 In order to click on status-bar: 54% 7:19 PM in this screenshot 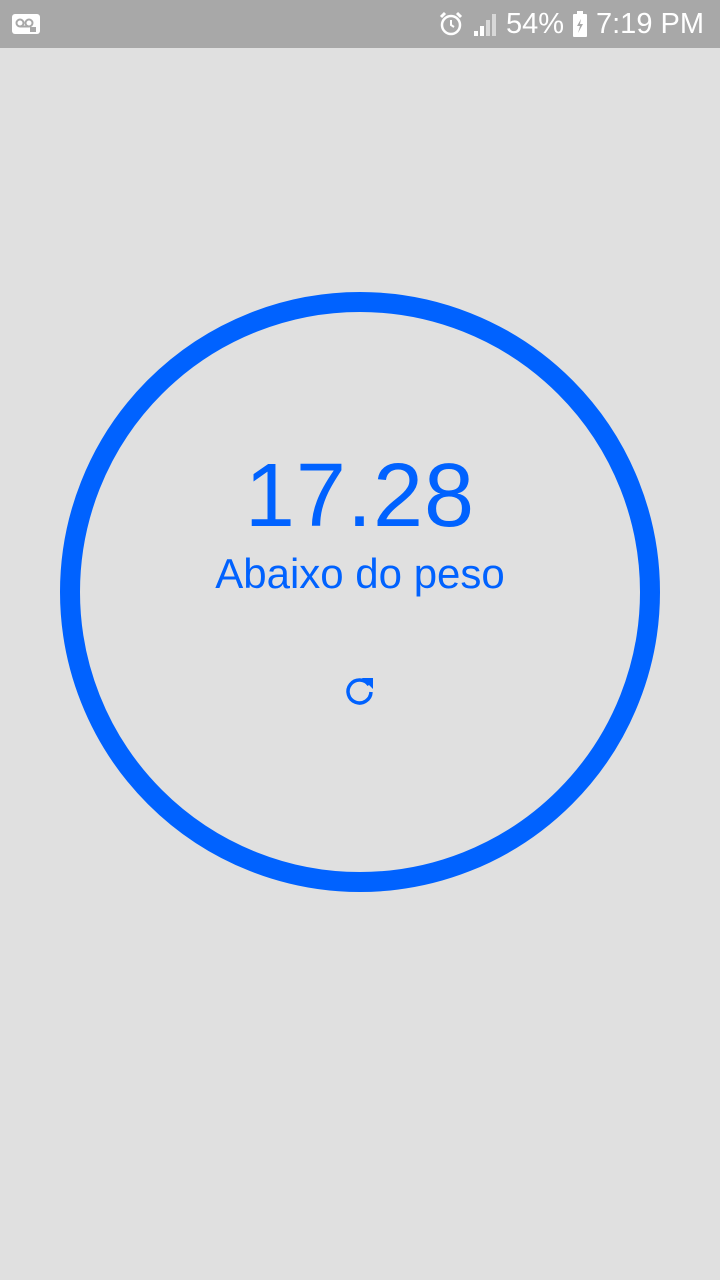, I will do `click(360, 24)`.